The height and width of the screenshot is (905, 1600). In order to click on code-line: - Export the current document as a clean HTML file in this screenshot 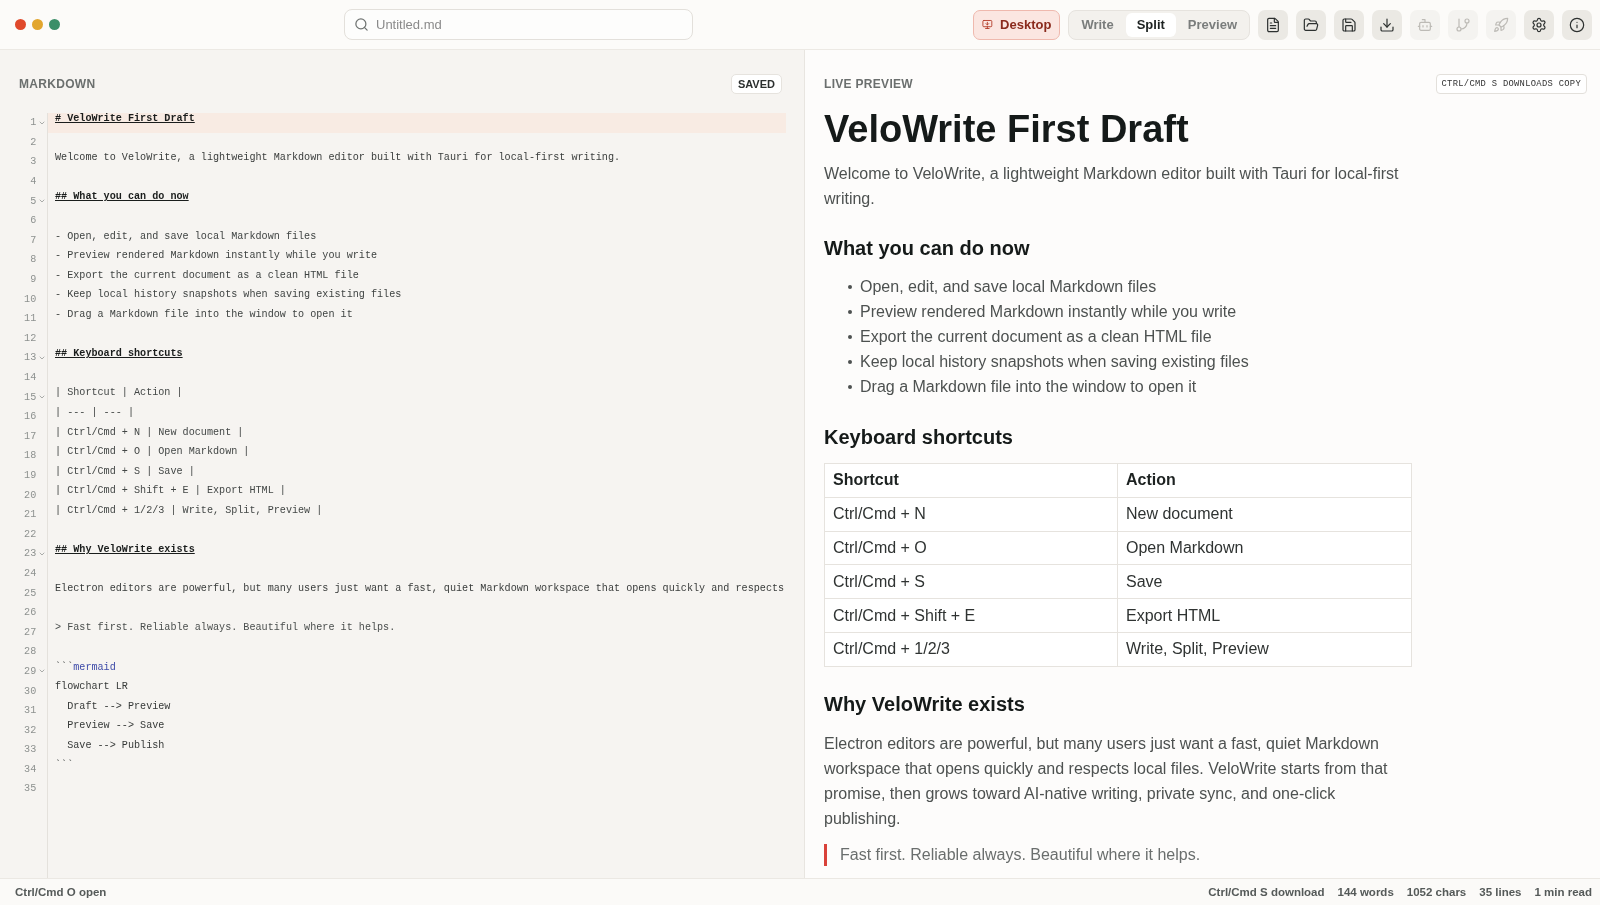, I will do `click(207, 276)`.